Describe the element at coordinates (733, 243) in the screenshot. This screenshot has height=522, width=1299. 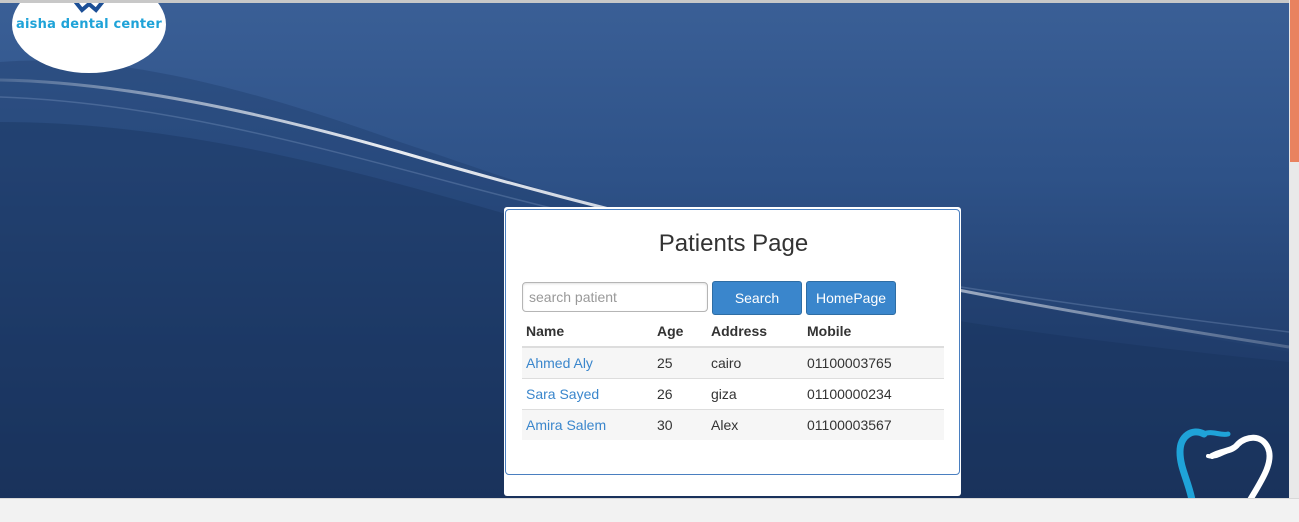
I see `page-title: Patients Page` at that location.